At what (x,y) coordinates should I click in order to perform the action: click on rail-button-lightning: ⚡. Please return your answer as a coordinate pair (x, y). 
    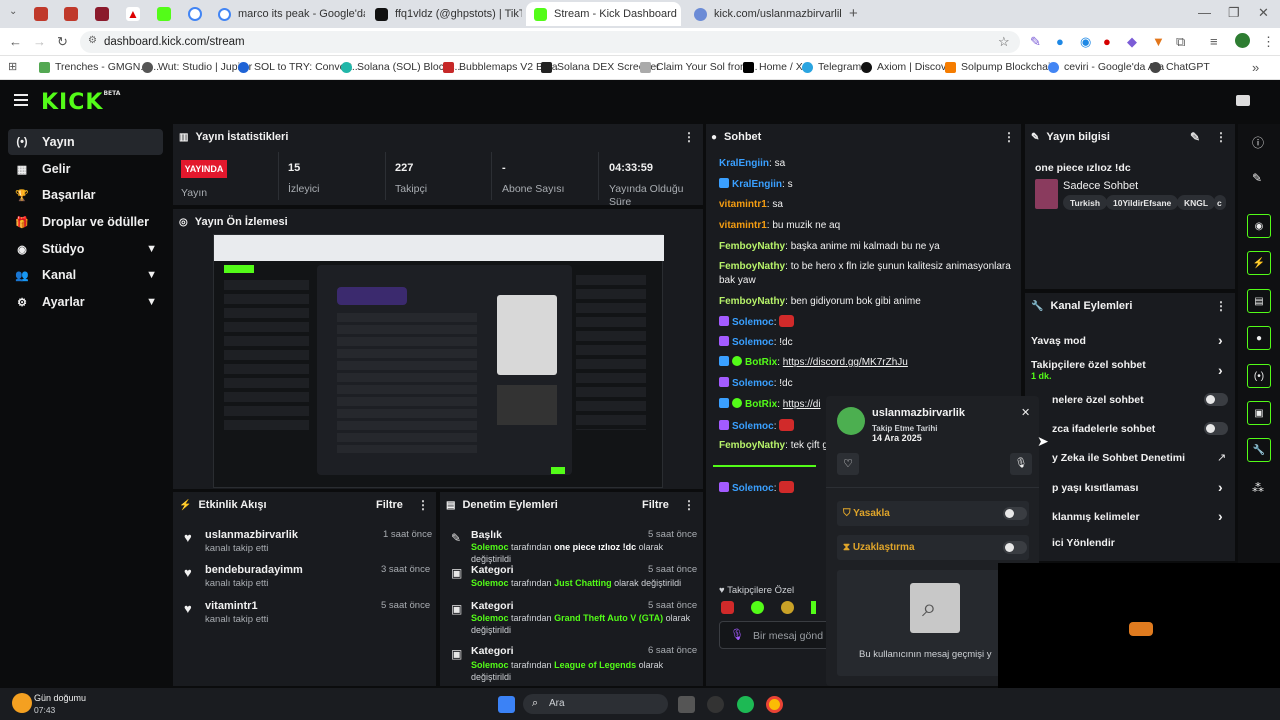
    Looking at the image, I should click on (1259, 263).